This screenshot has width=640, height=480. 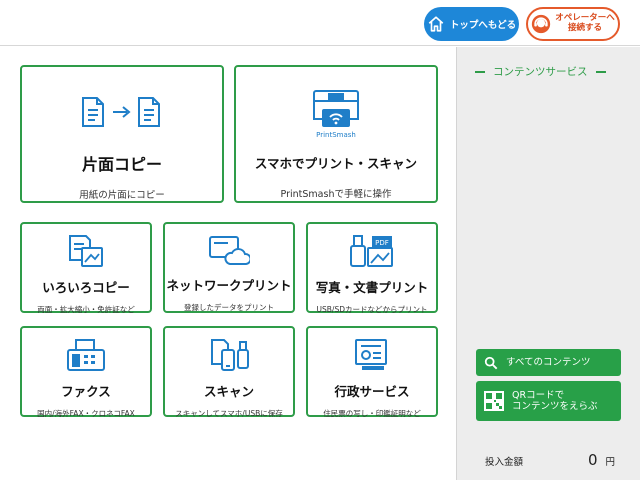 What do you see at coordinates (382, 243) in the screenshot?
I see `svg-text: PDF` at bounding box center [382, 243].